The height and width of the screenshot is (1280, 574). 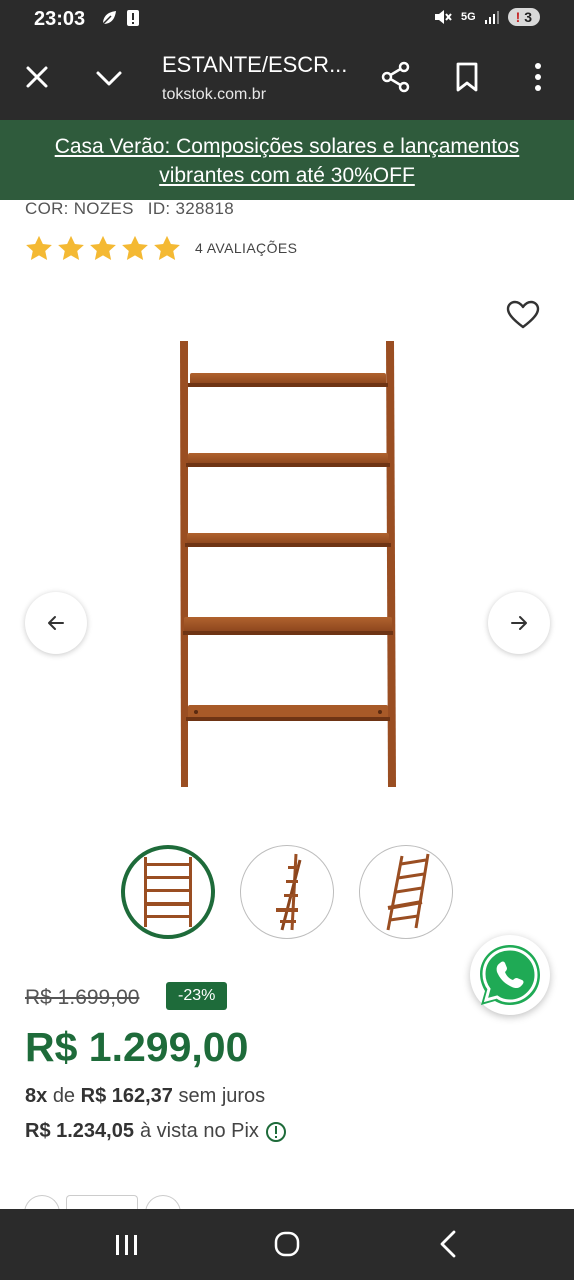 What do you see at coordinates (276, 1132) in the screenshot?
I see `info-icon` at bounding box center [276, 1132].